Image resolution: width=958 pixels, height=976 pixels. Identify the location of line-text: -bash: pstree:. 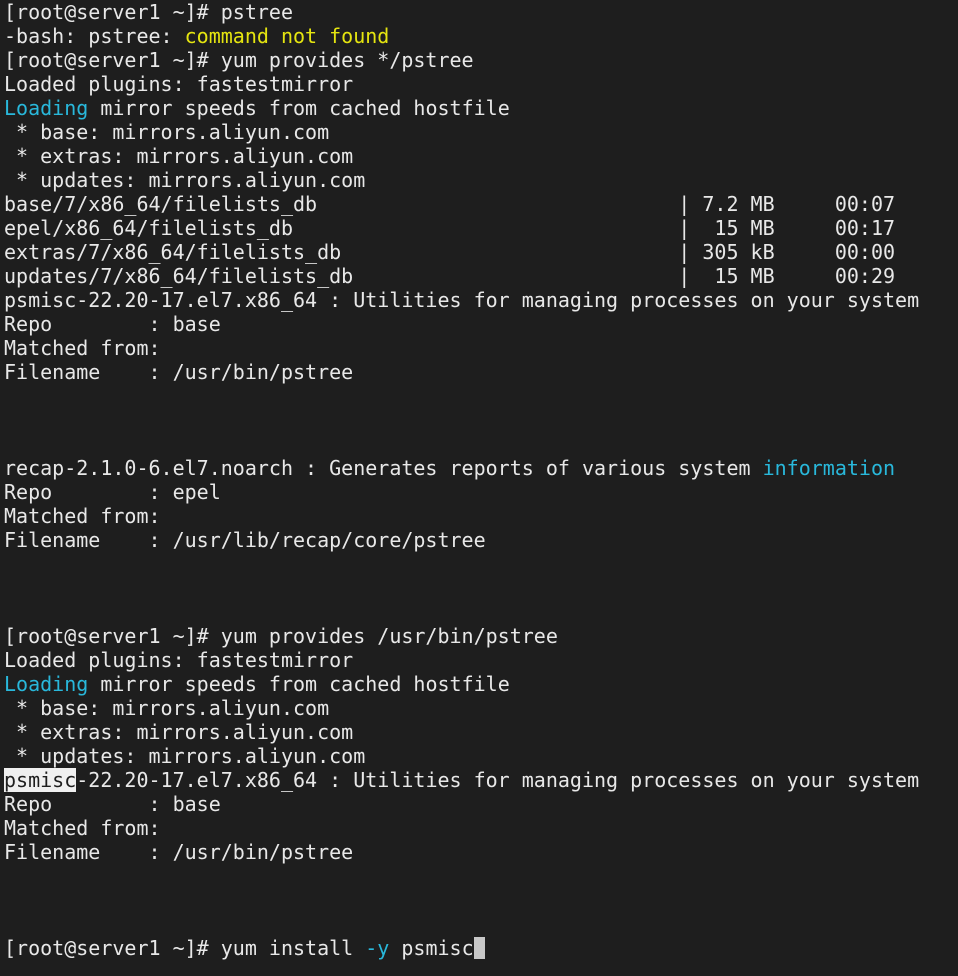
(94, 36).